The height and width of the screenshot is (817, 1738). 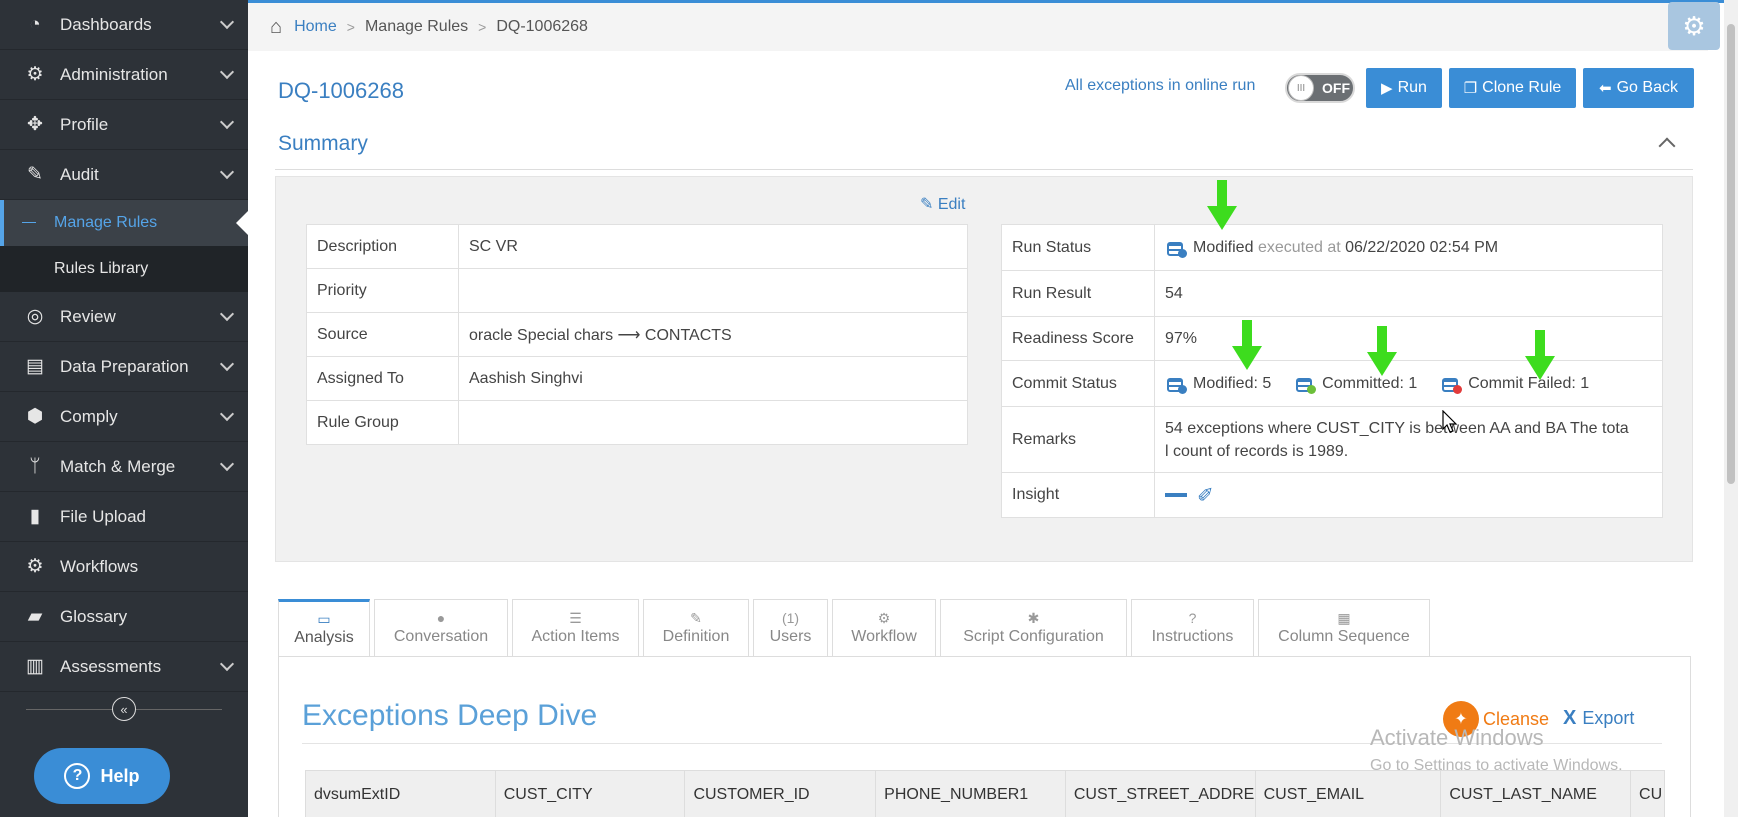 I want to click on tab-script-configuration: ✱ Script Configuration, so click(x=1033, y=627).